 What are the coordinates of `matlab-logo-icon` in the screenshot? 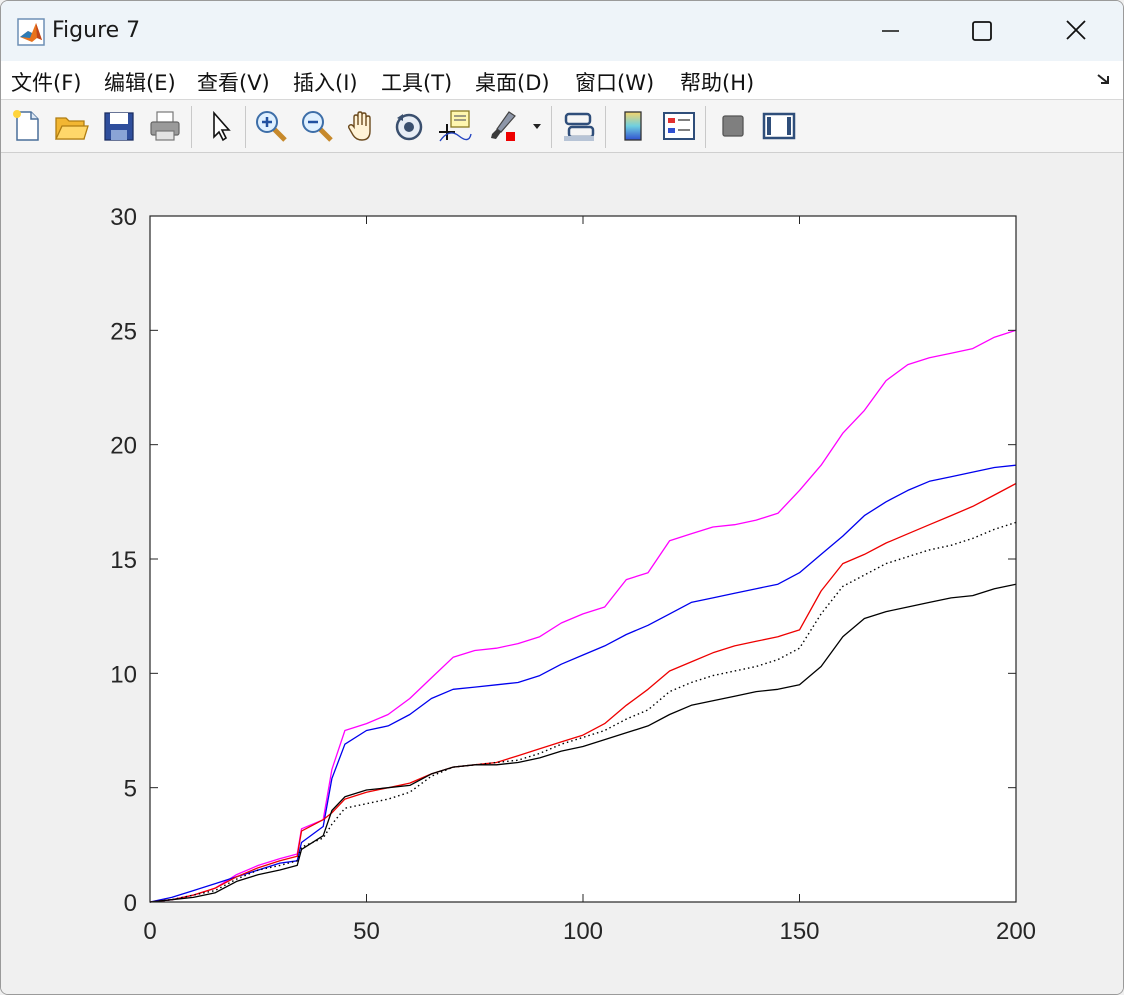 It's located at (31, 32).